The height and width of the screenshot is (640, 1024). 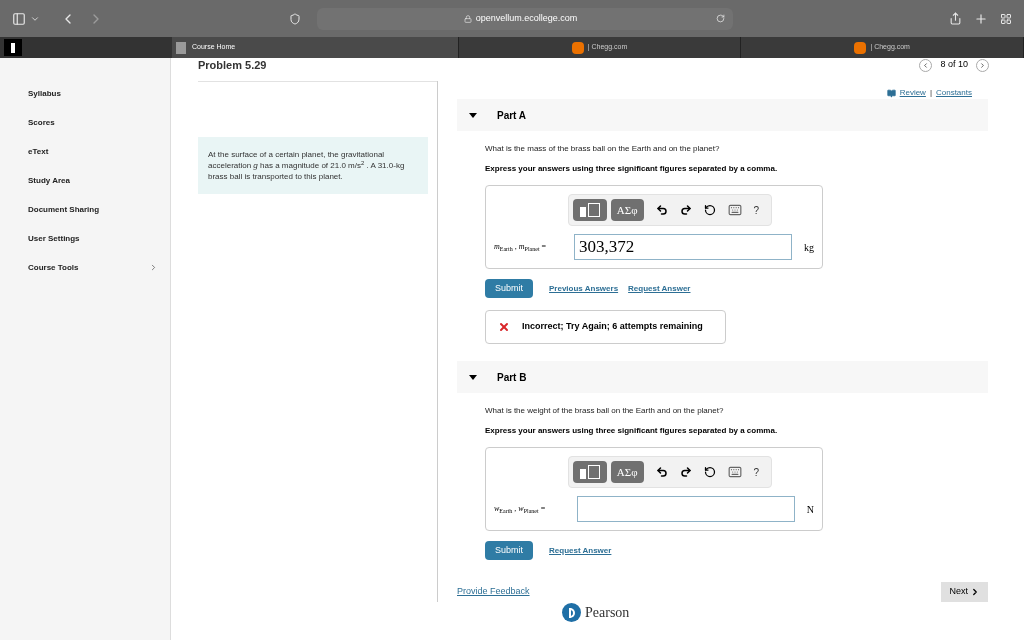 What do you see at coordinates (809, 247) in the screenshot?
I see `unit-label: kg` at bounding box center [809, 247].